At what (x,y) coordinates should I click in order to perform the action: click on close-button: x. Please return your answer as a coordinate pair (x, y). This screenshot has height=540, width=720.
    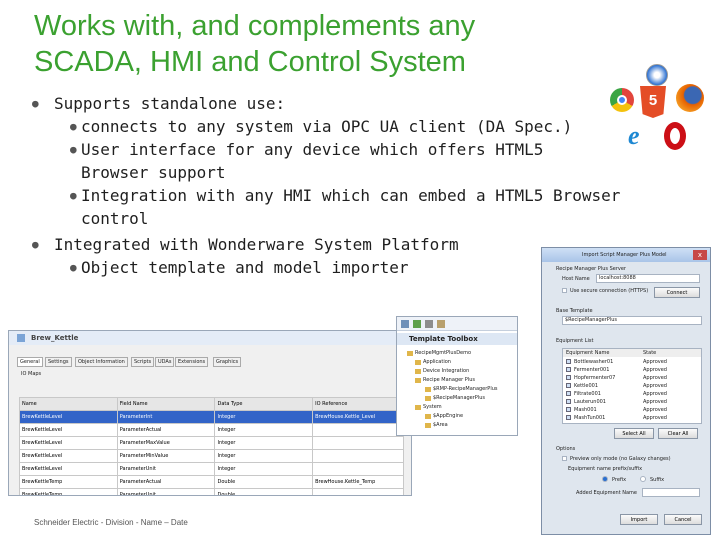
    Looking at the image, I should click on (700, 255).